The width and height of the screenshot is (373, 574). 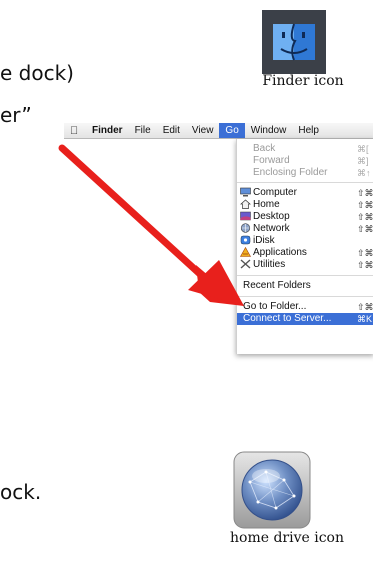 I want to click on menu-item-idisk: iDisk, so click(x=305, y=241).